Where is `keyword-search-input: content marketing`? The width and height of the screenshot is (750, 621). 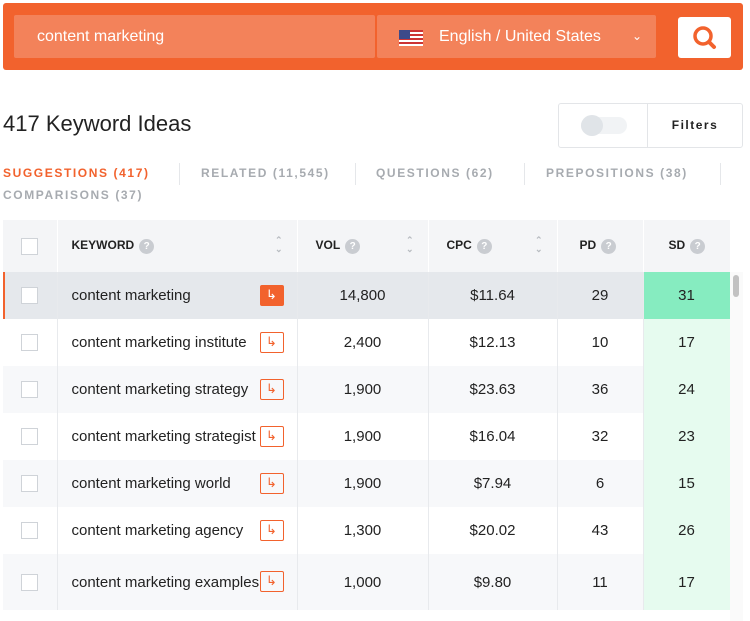 keyword-search-input: content marketing is located at coordinates (194, 36).